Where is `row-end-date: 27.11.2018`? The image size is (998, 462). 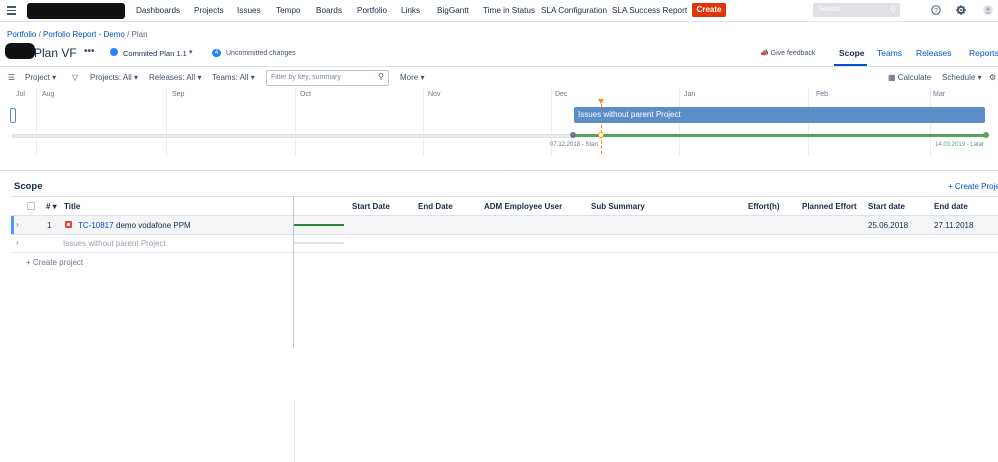
row-end-date: 27.11.2018 is located at coordinates (954, 225).